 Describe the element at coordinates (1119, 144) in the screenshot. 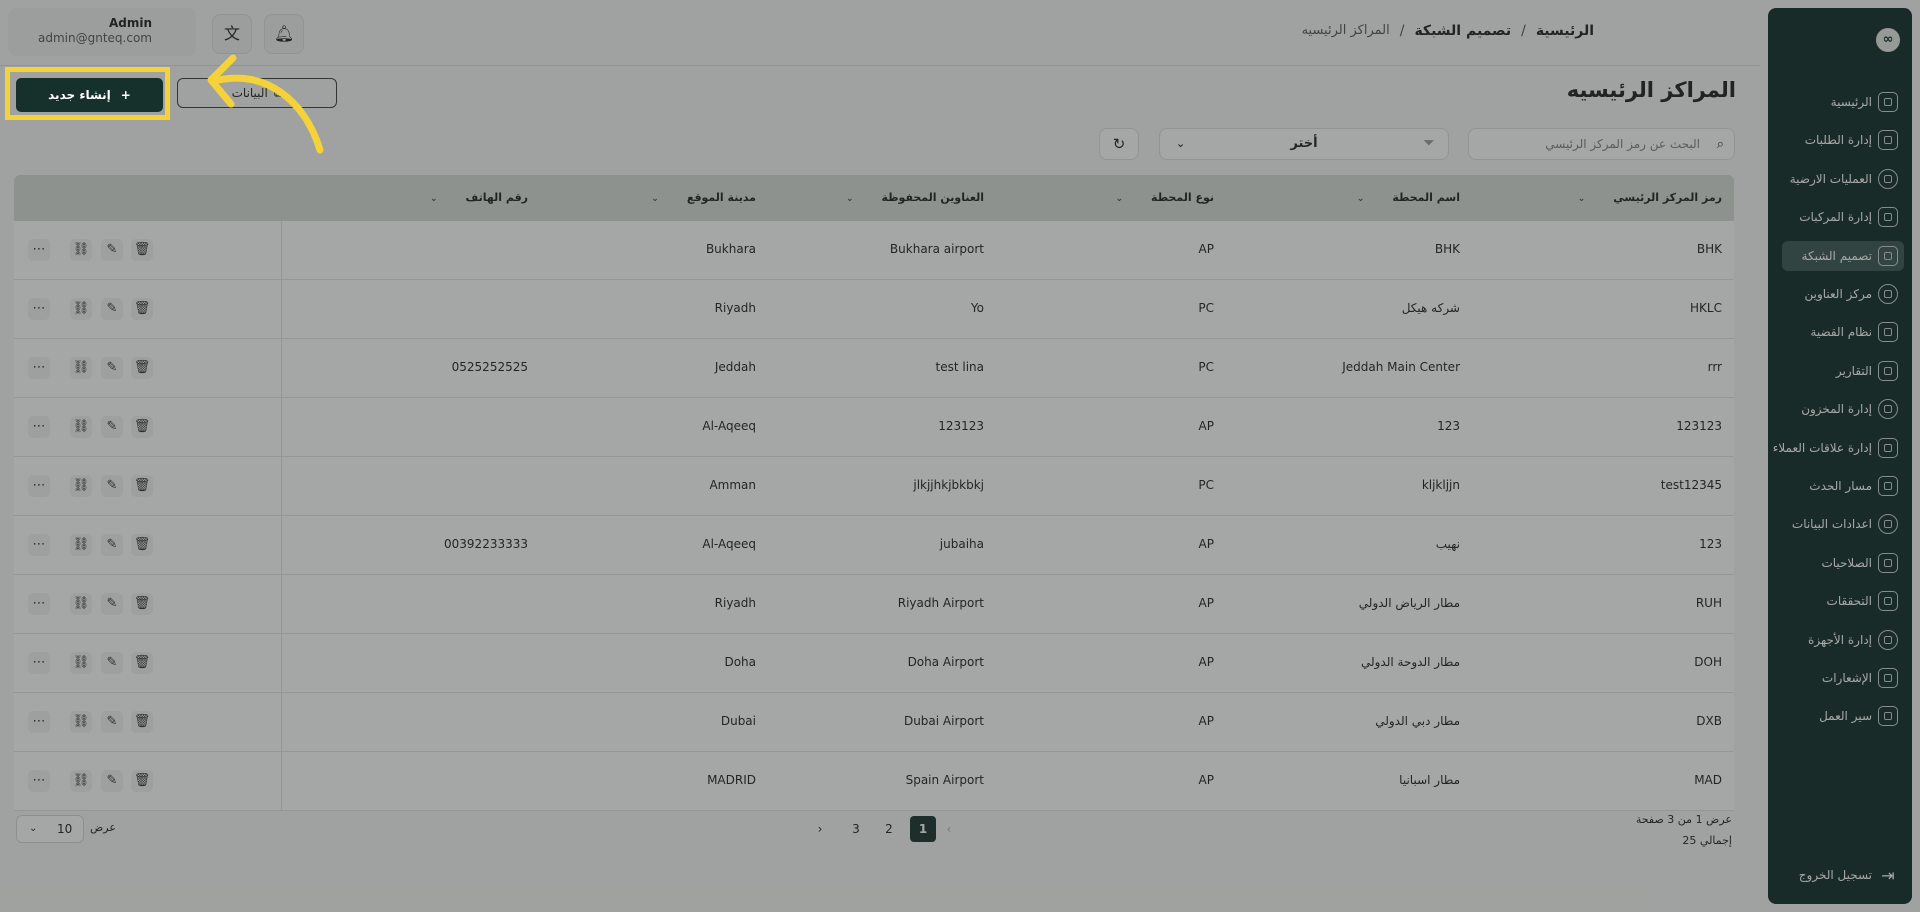

I see `refresh-button: ↻` at that location.